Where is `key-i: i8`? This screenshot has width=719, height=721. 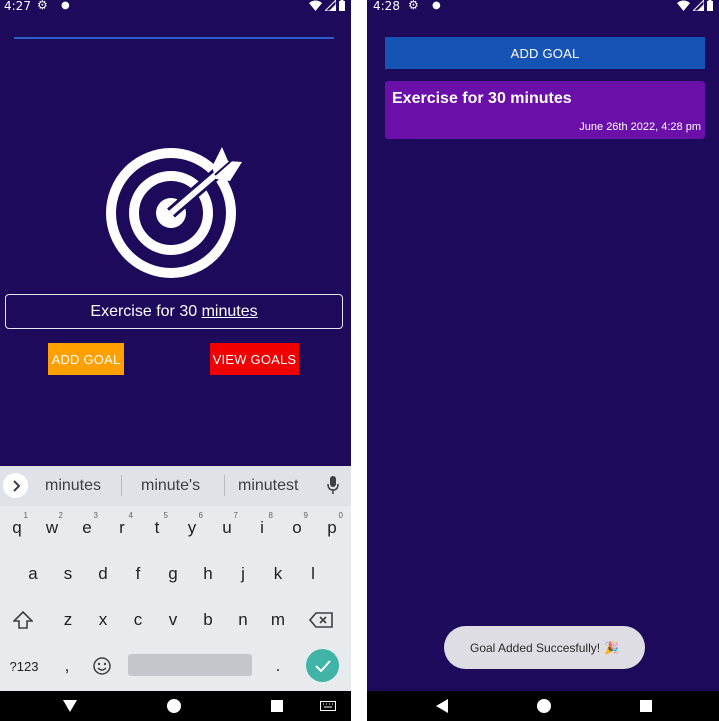
key-i: i8 is located at coordinates (262, 528).